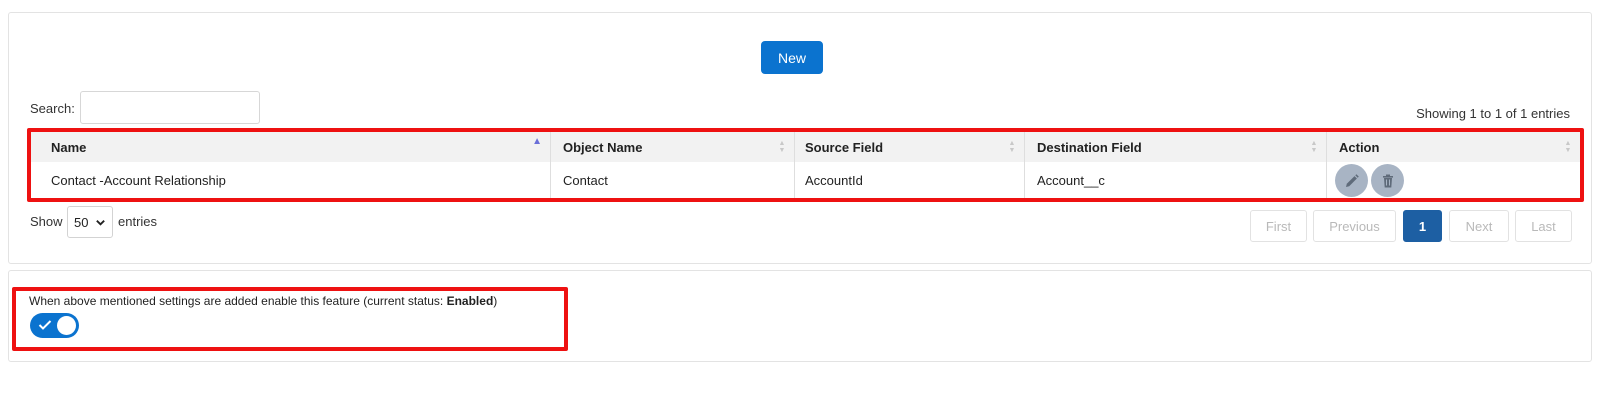  I want to click on cell-name: Contact -Account Relationship, so click(291, 180).